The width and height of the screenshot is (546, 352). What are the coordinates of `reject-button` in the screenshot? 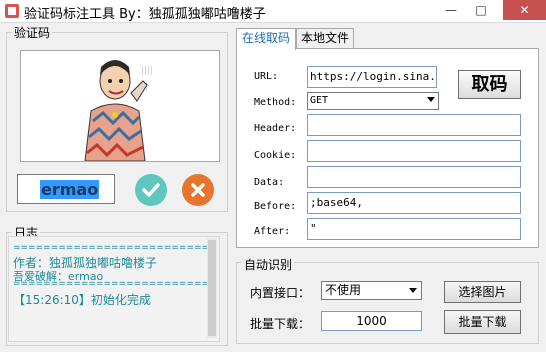 It's located at (198, 190).